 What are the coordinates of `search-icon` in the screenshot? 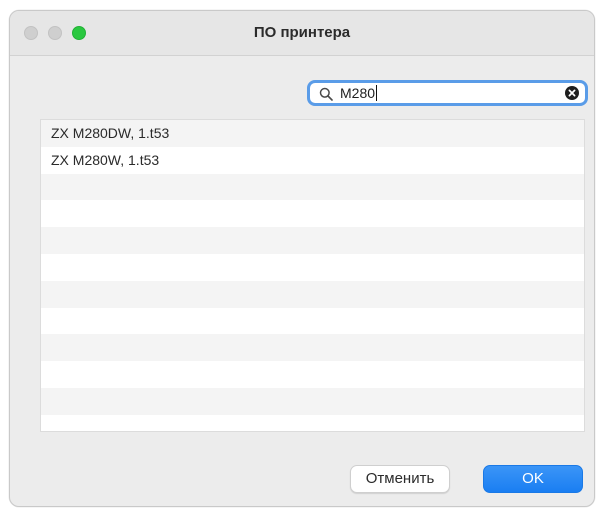 It's located at (326, 94).